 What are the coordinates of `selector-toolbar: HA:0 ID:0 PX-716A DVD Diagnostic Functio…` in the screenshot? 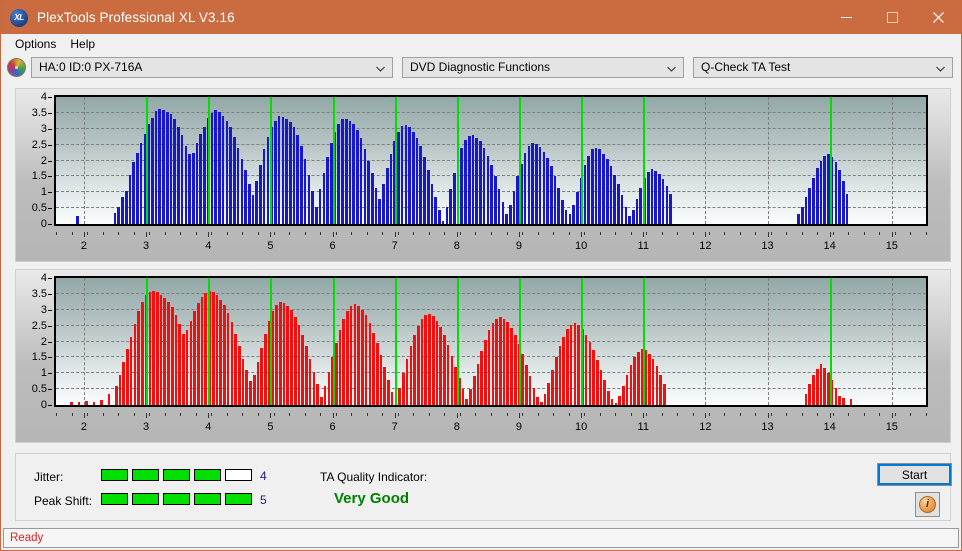 It's located at (481, 67).